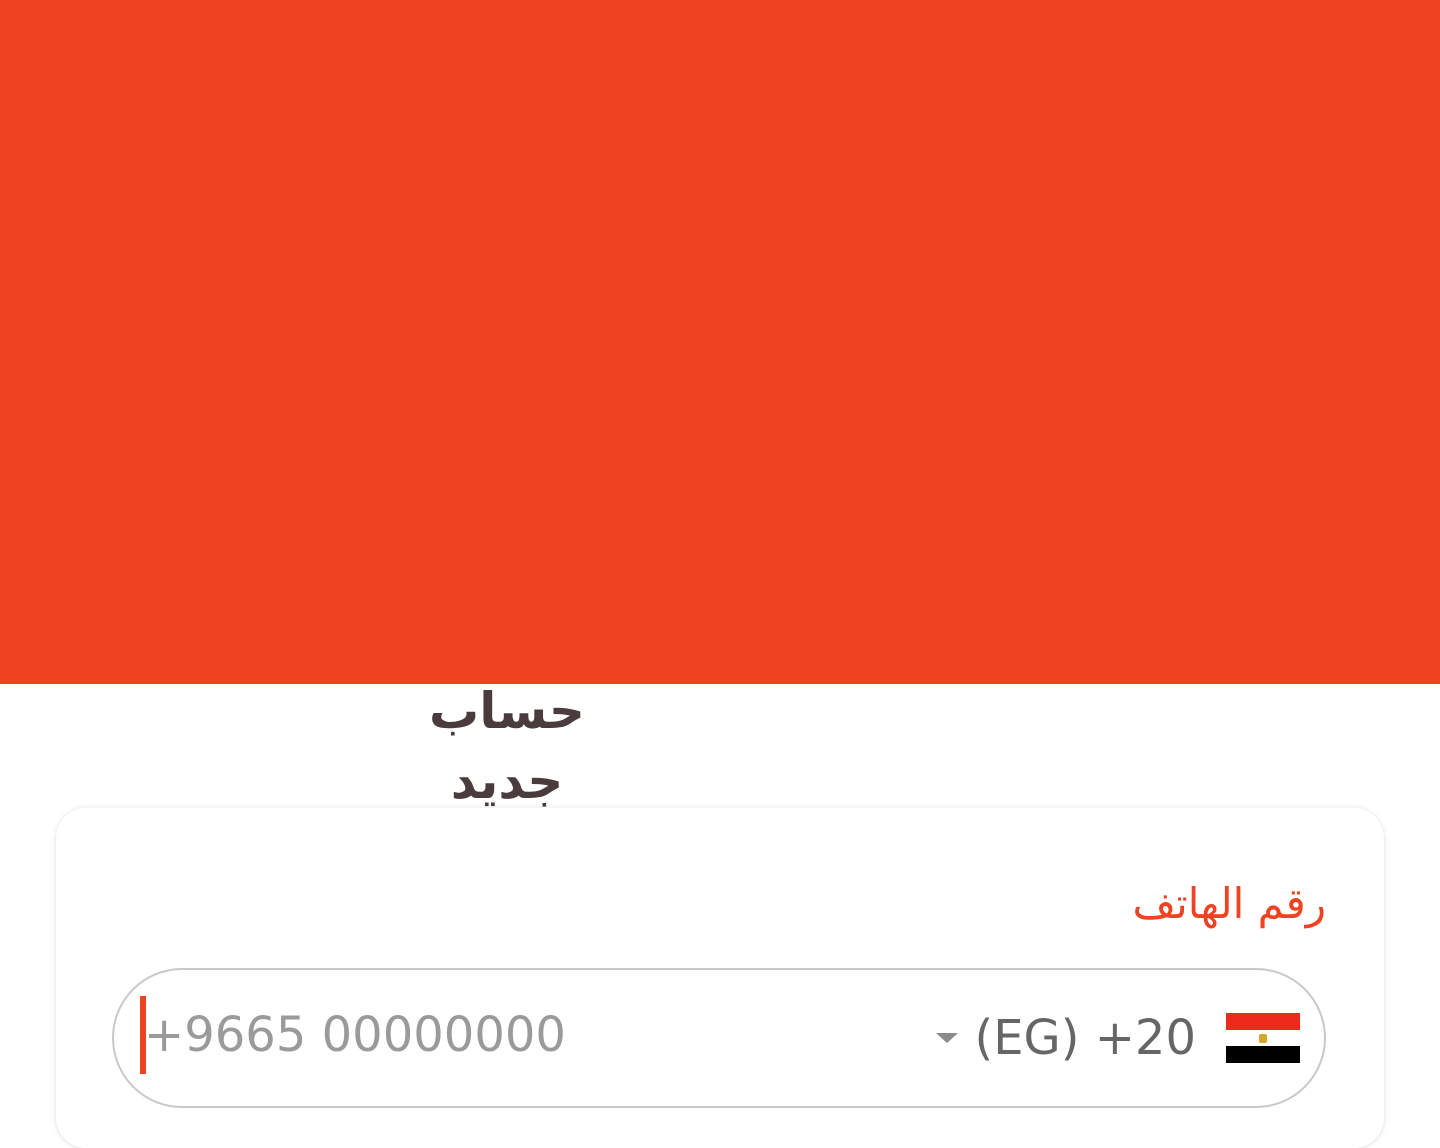 This screenshot has height=1148, width=1440. Describe the element at coordinates (1085, 1038) in the screenshot. I see `country-code: (EG) +20` at that location.